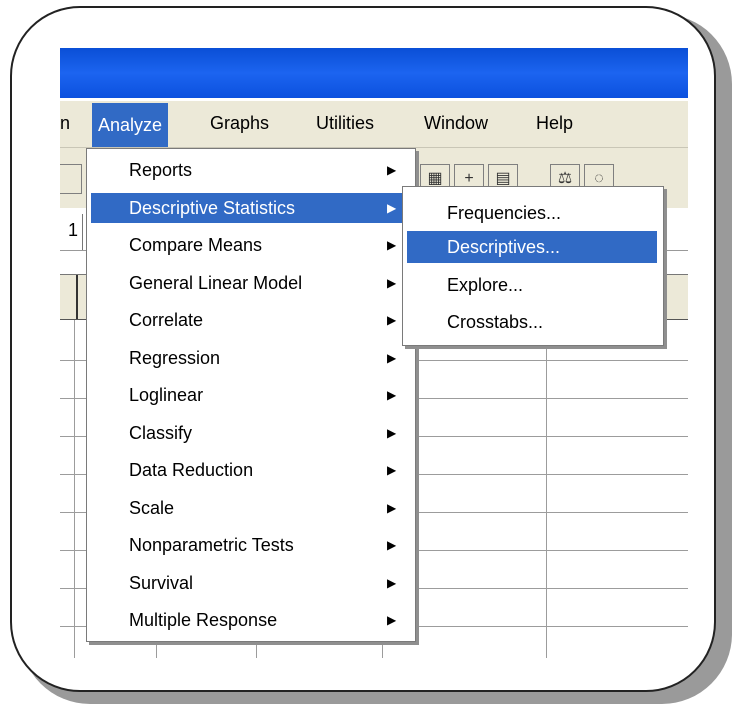 The width and height of the screenshot is (736, 708). Describe the element at coordinates (77, 297) in the screenshot. I see `header-divider` at that location.